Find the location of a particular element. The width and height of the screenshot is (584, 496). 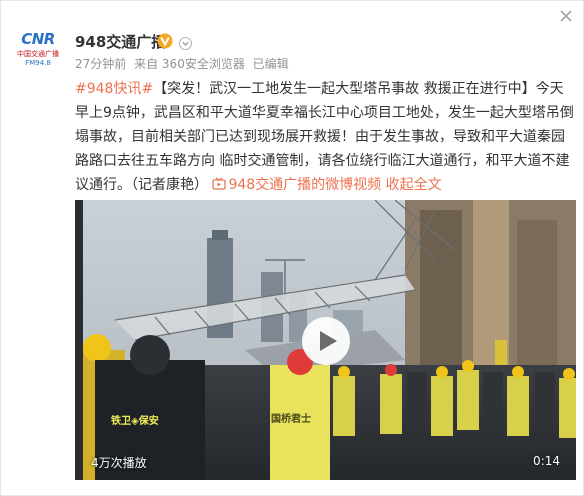

post-meta: 27分钟前 来自 360安全浏览器 已编辑 is located at coordinates (184, 63).